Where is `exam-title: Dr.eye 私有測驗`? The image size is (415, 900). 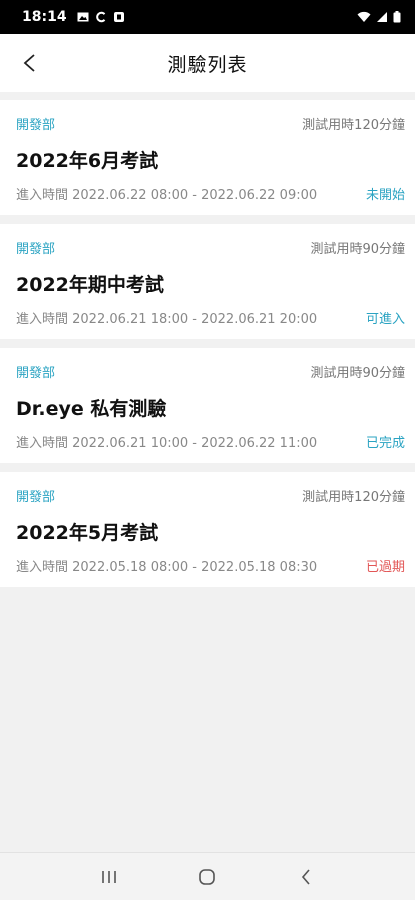 exam-title: Dr.eye 私有測驗 is located at coordinates (91, 409).